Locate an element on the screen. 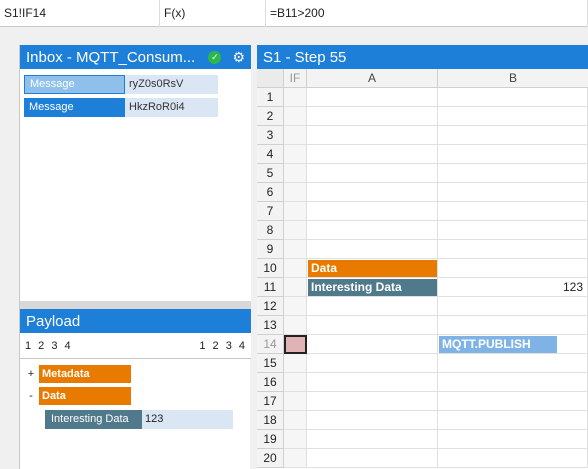 The height and width of the screenshot is (469, 588). cell-a12 is located at coordinates (372, 306).